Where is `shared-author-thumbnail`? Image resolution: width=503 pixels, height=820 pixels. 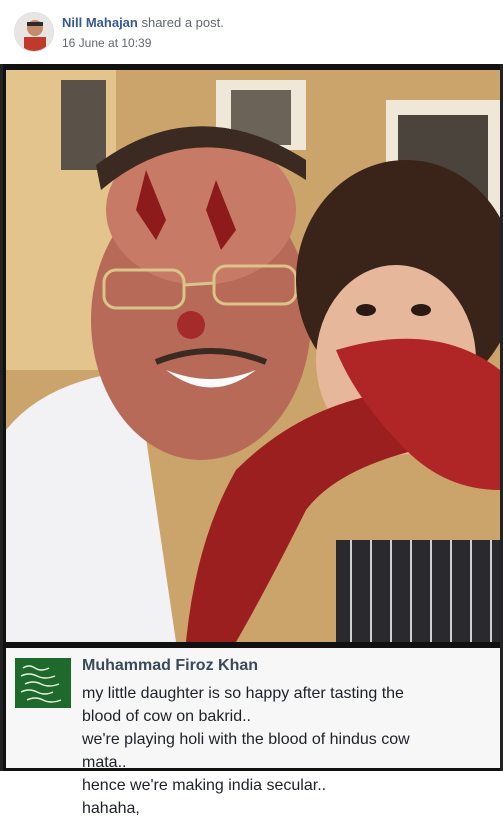 shared-author-thumbnail is located at coordinates (43, 683).